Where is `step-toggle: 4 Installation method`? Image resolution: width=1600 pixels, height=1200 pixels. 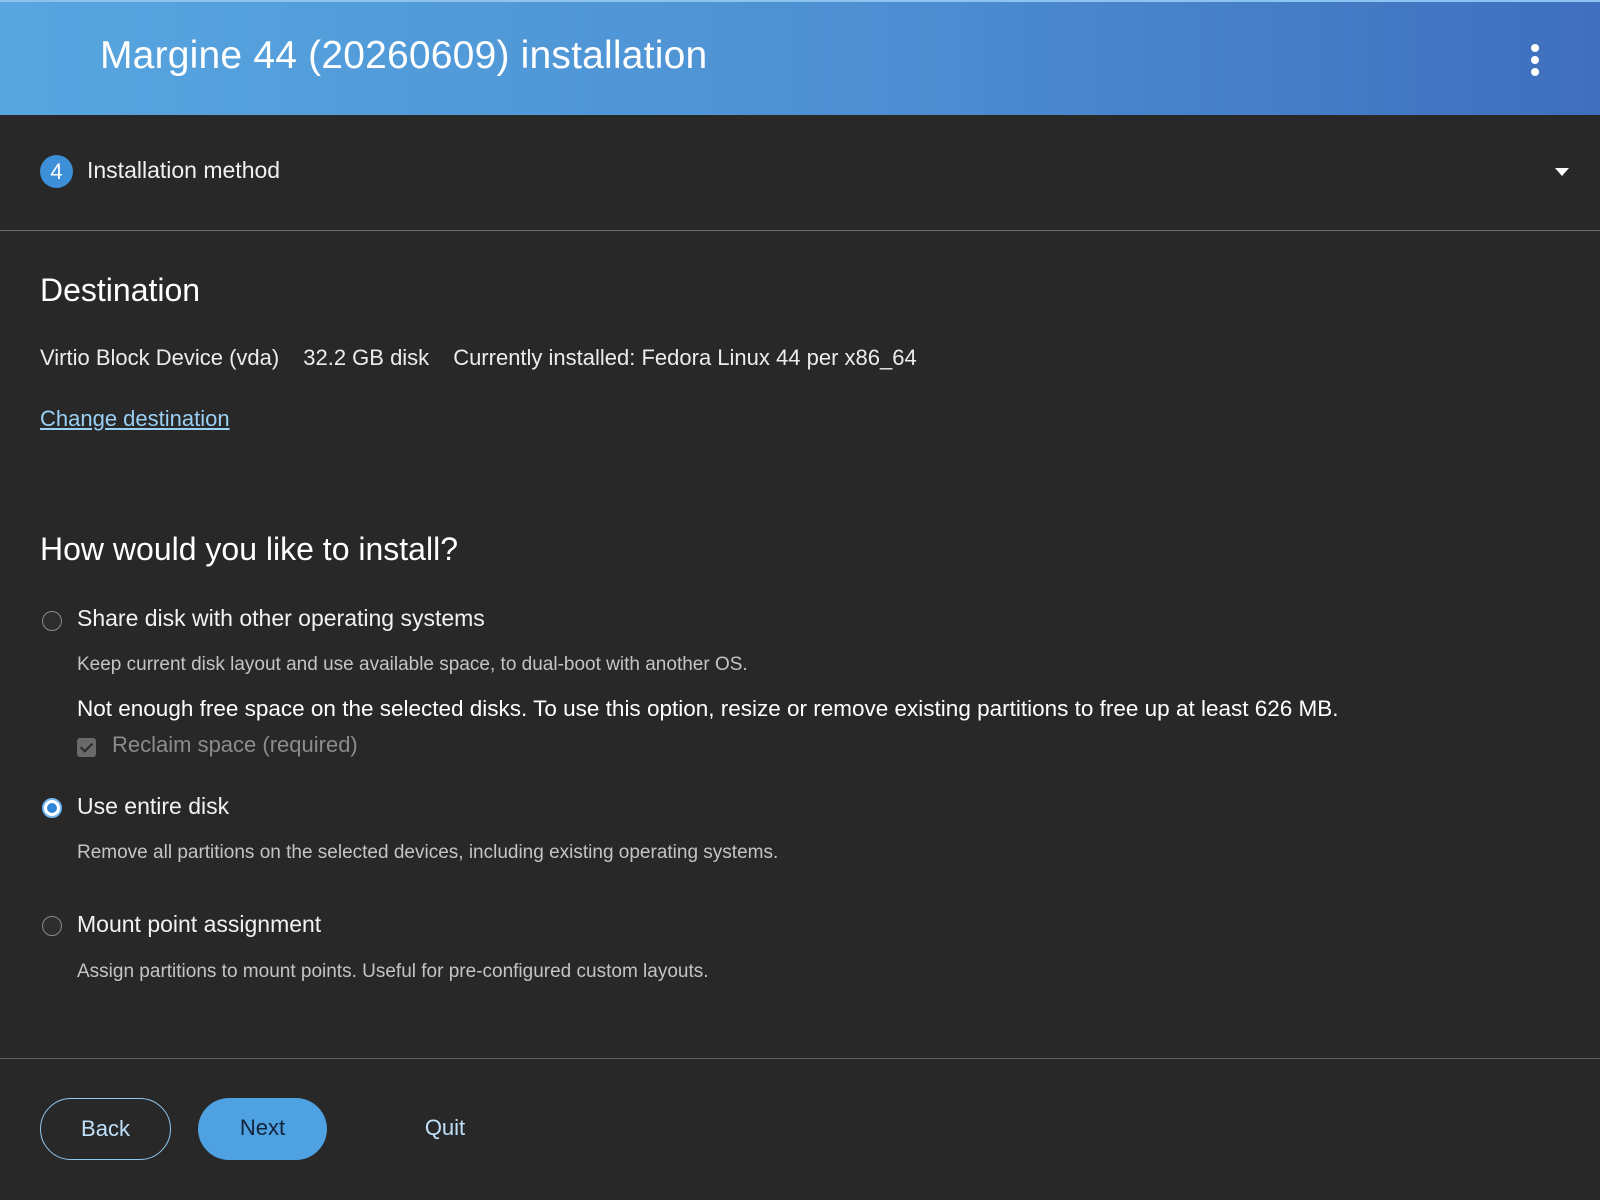
step-toggle: 4 Installation method is located at coordinates (800, 173).